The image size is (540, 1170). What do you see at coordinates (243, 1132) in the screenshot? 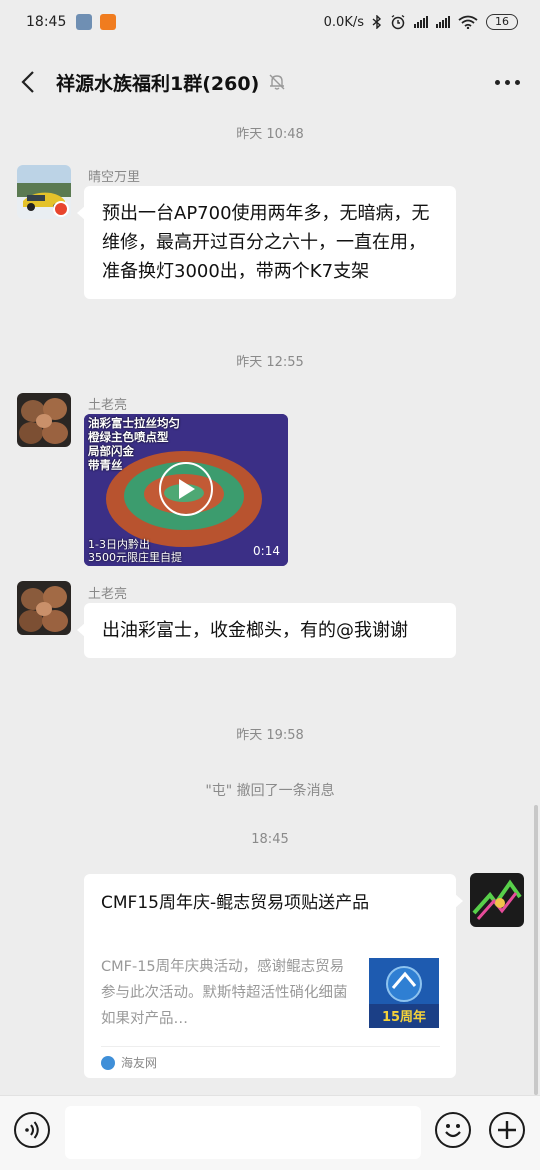
I see `message-input` at bounding box center [243, 1132].